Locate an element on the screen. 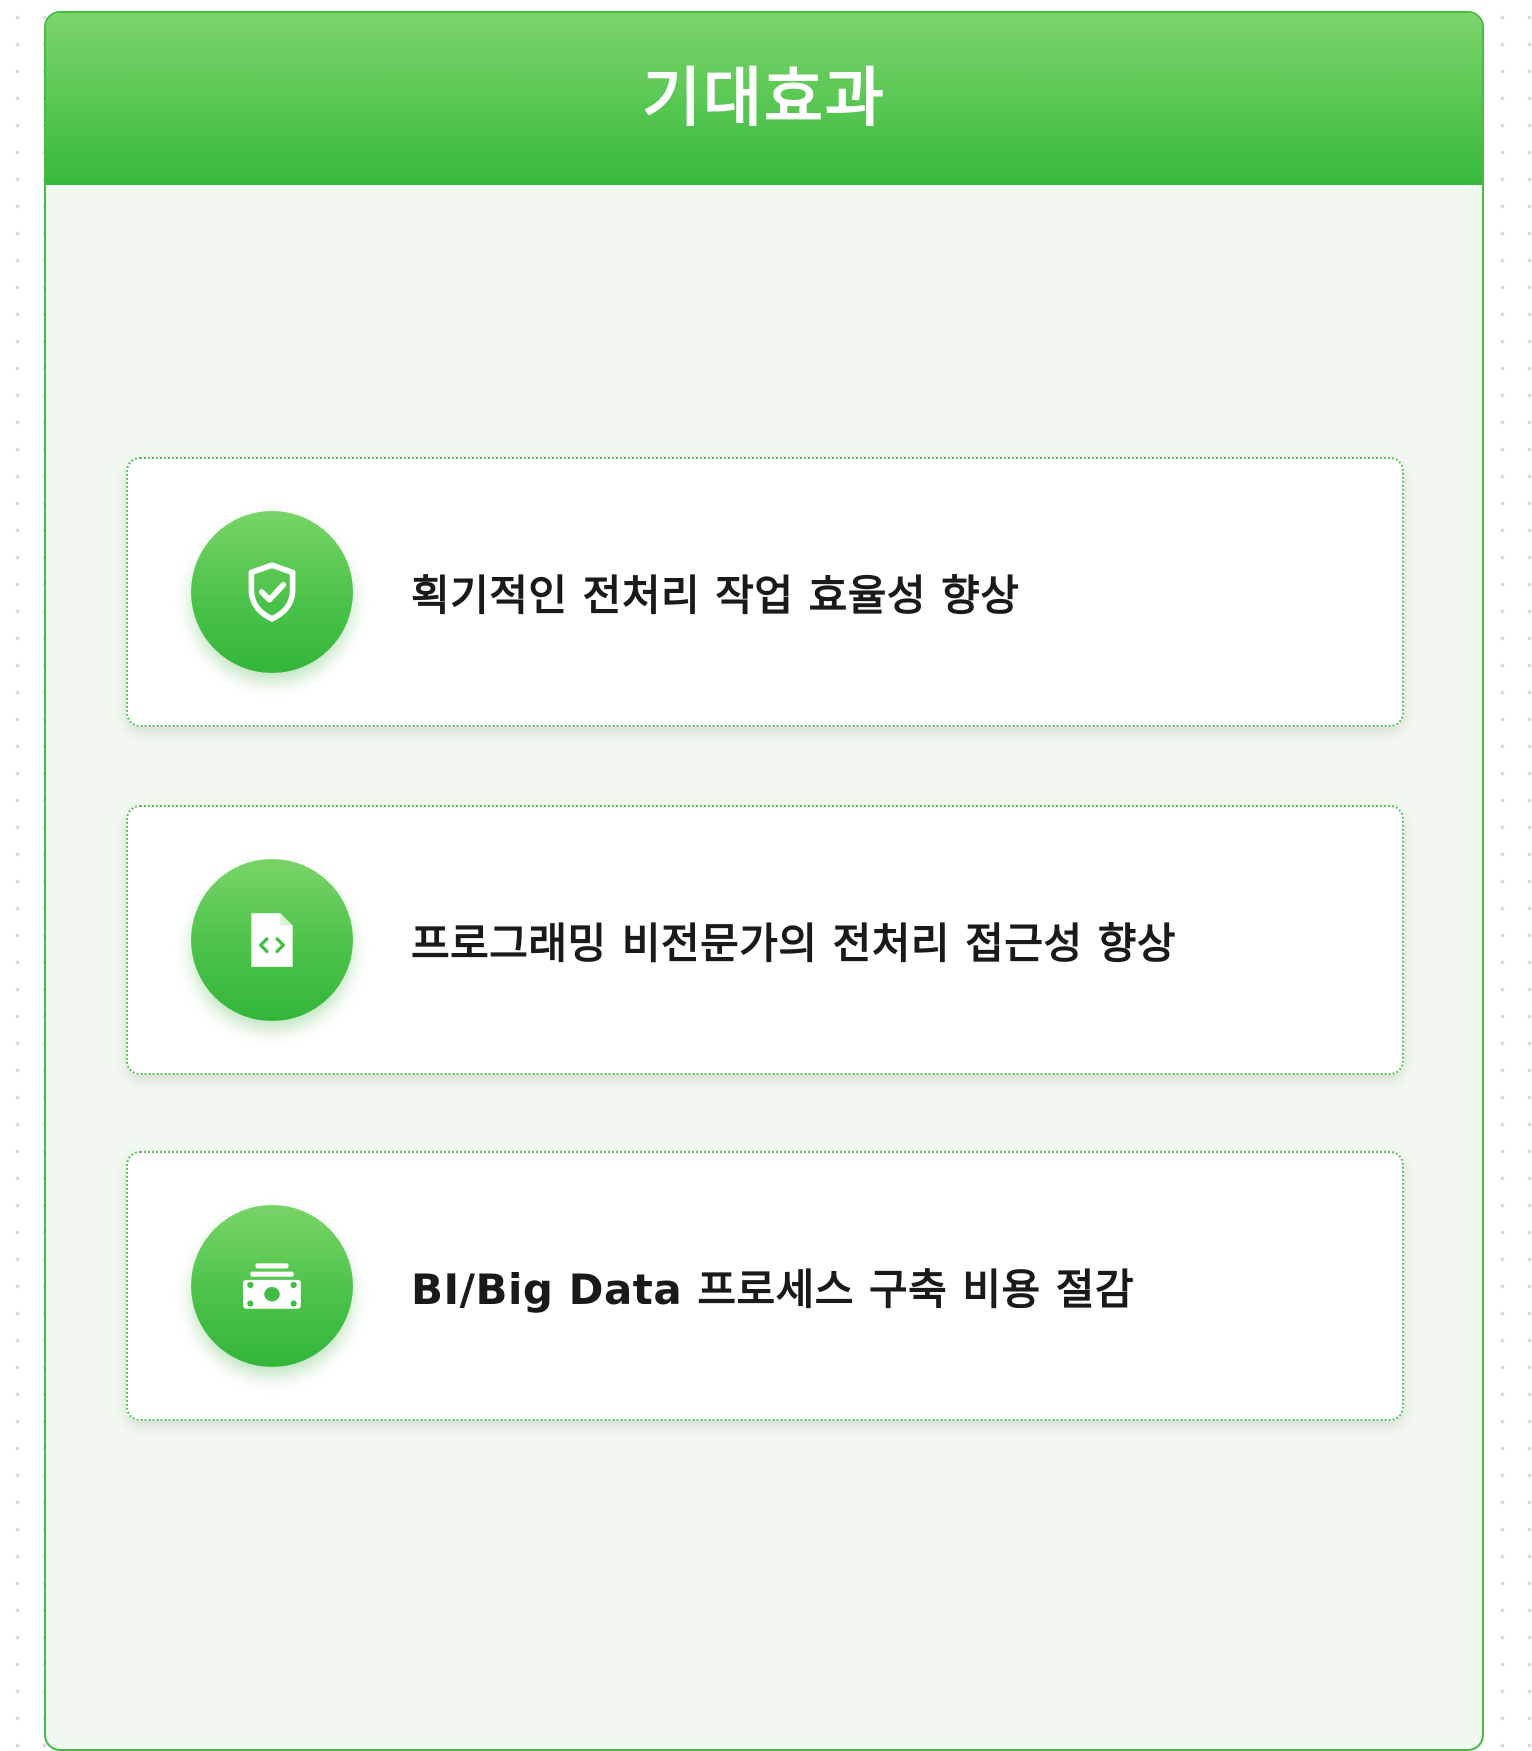 This screenshot has width=1532, height=1751. effect-card-efficiency: 획기적인 전처리 작업 효율성 향상 is located at coordinates (765, 592).